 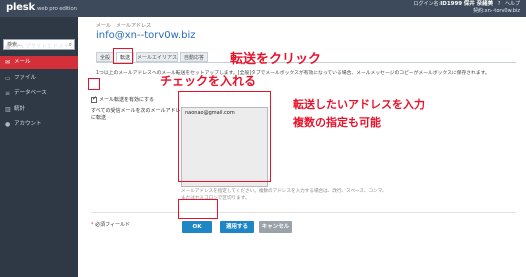 What do you see at coordinates (146, 35) in the screenshot?
I see `page-title: info@xn--torv0w.biz` at bounding box center [146, 35].